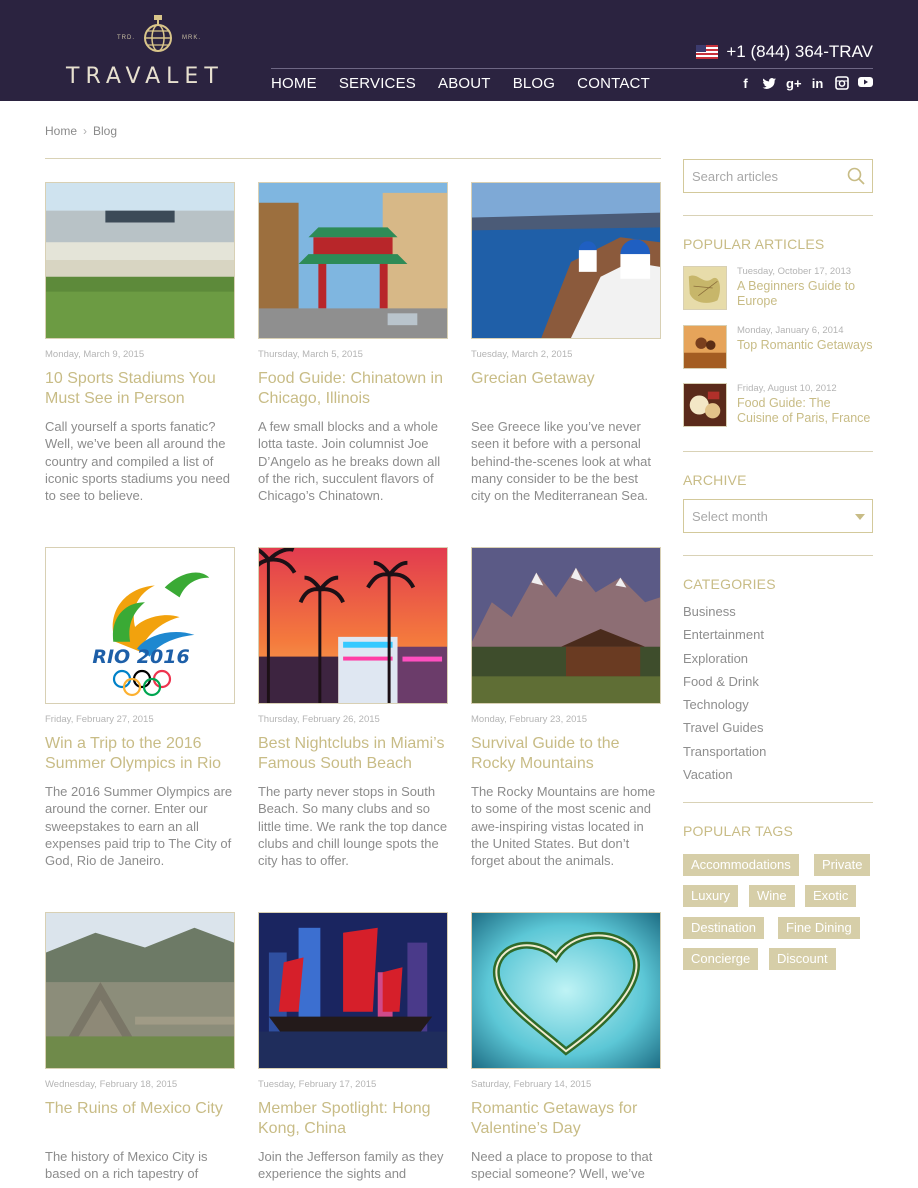 The height and width of the screenshot is (1188, 918). Describe the element at coordinates (140, 260) in the screenshot. I see `post-image-stadium` at that location.